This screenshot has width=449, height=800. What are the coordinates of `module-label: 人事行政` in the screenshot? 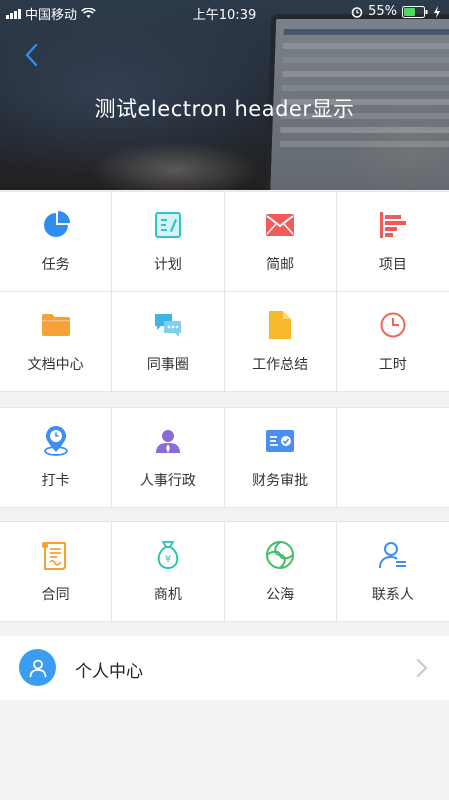 It's located at (167, 480).